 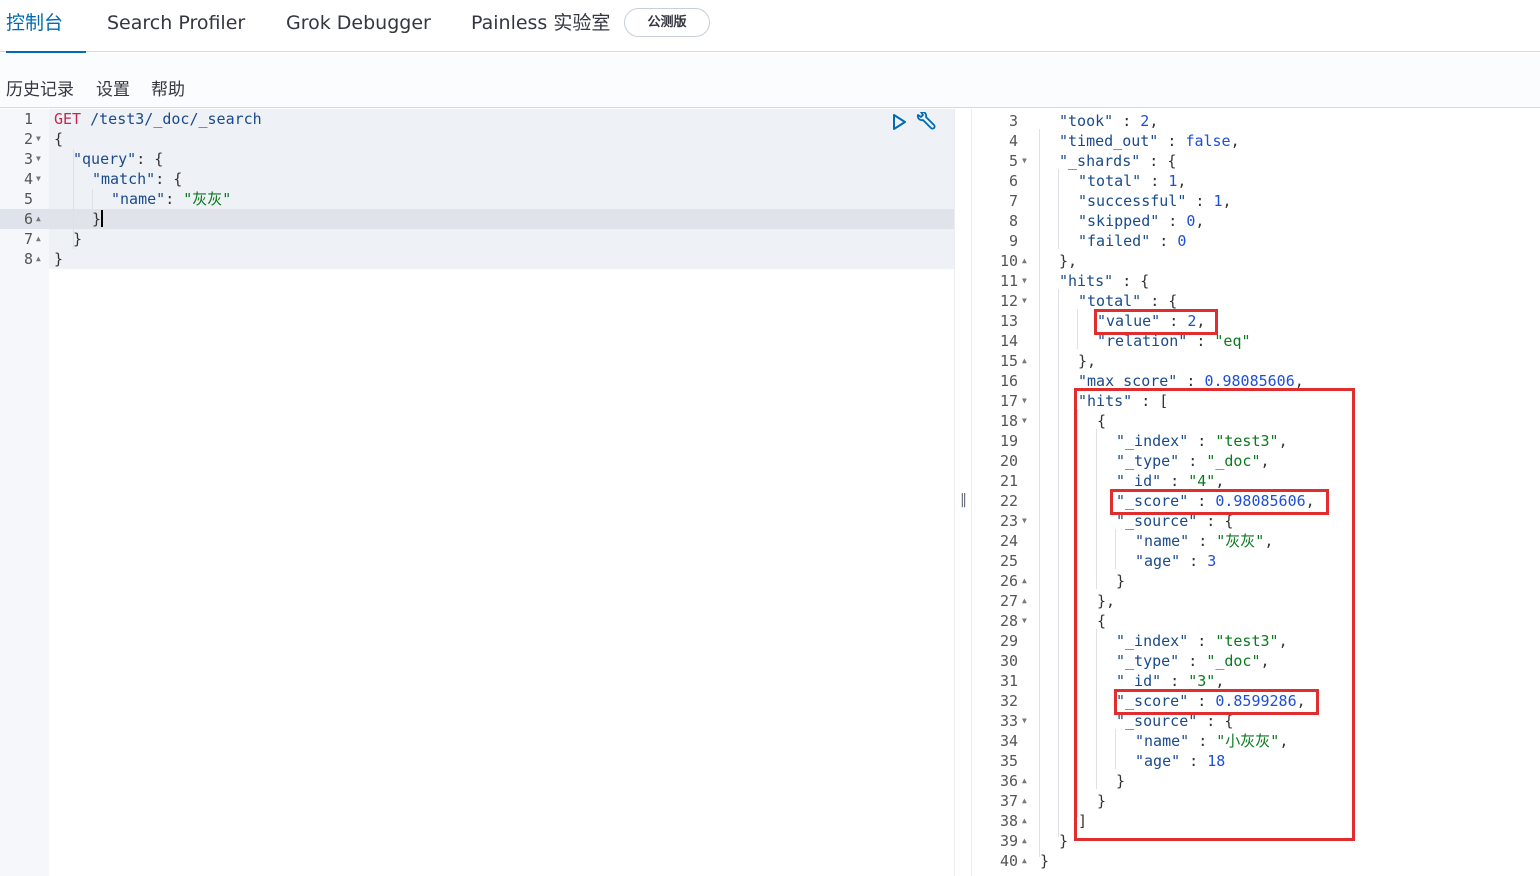 What do you see at coordinates (1008, 761) in the screenshot?
I see `line-number: 35` at bounding box center [1008, 761].